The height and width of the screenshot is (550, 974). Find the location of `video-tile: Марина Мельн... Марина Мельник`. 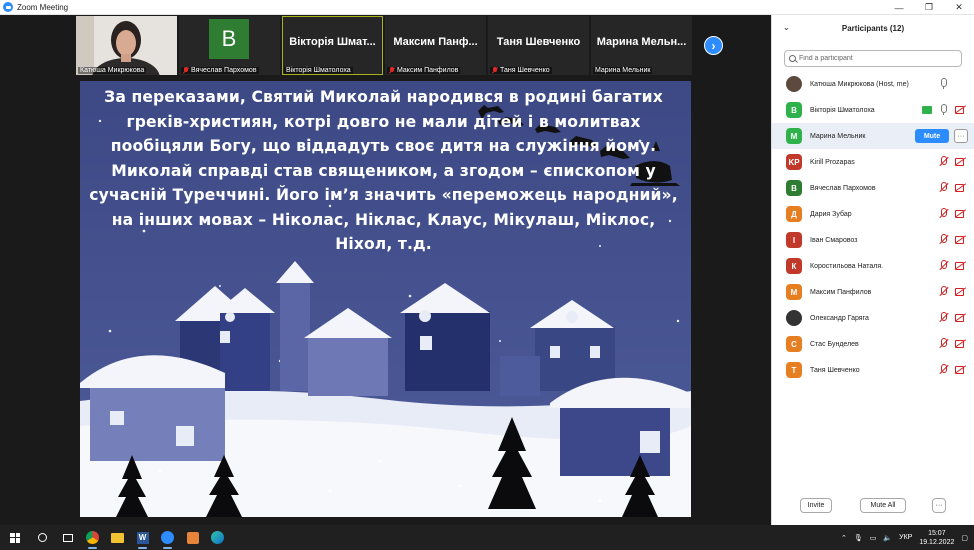

video-tile: Марина Мельн... Марина Мельник is located at coordinates (641, 45).